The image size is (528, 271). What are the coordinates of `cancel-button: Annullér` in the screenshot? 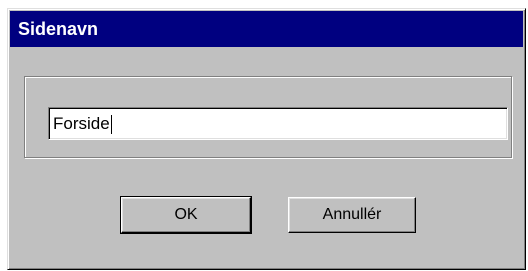 It's located at (352, 215).